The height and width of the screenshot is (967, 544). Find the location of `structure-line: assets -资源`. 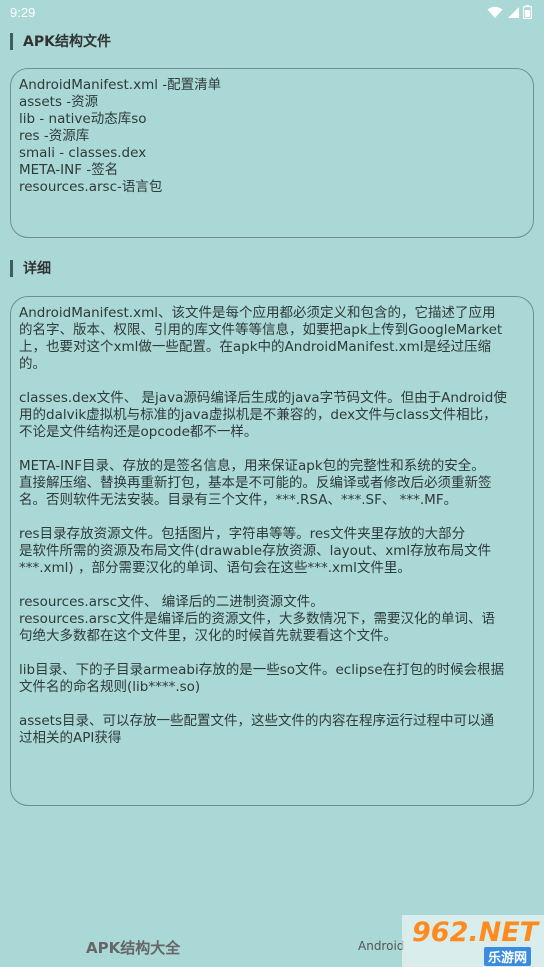

structure-line: assets -资源 is located at coordinates (59, 102).